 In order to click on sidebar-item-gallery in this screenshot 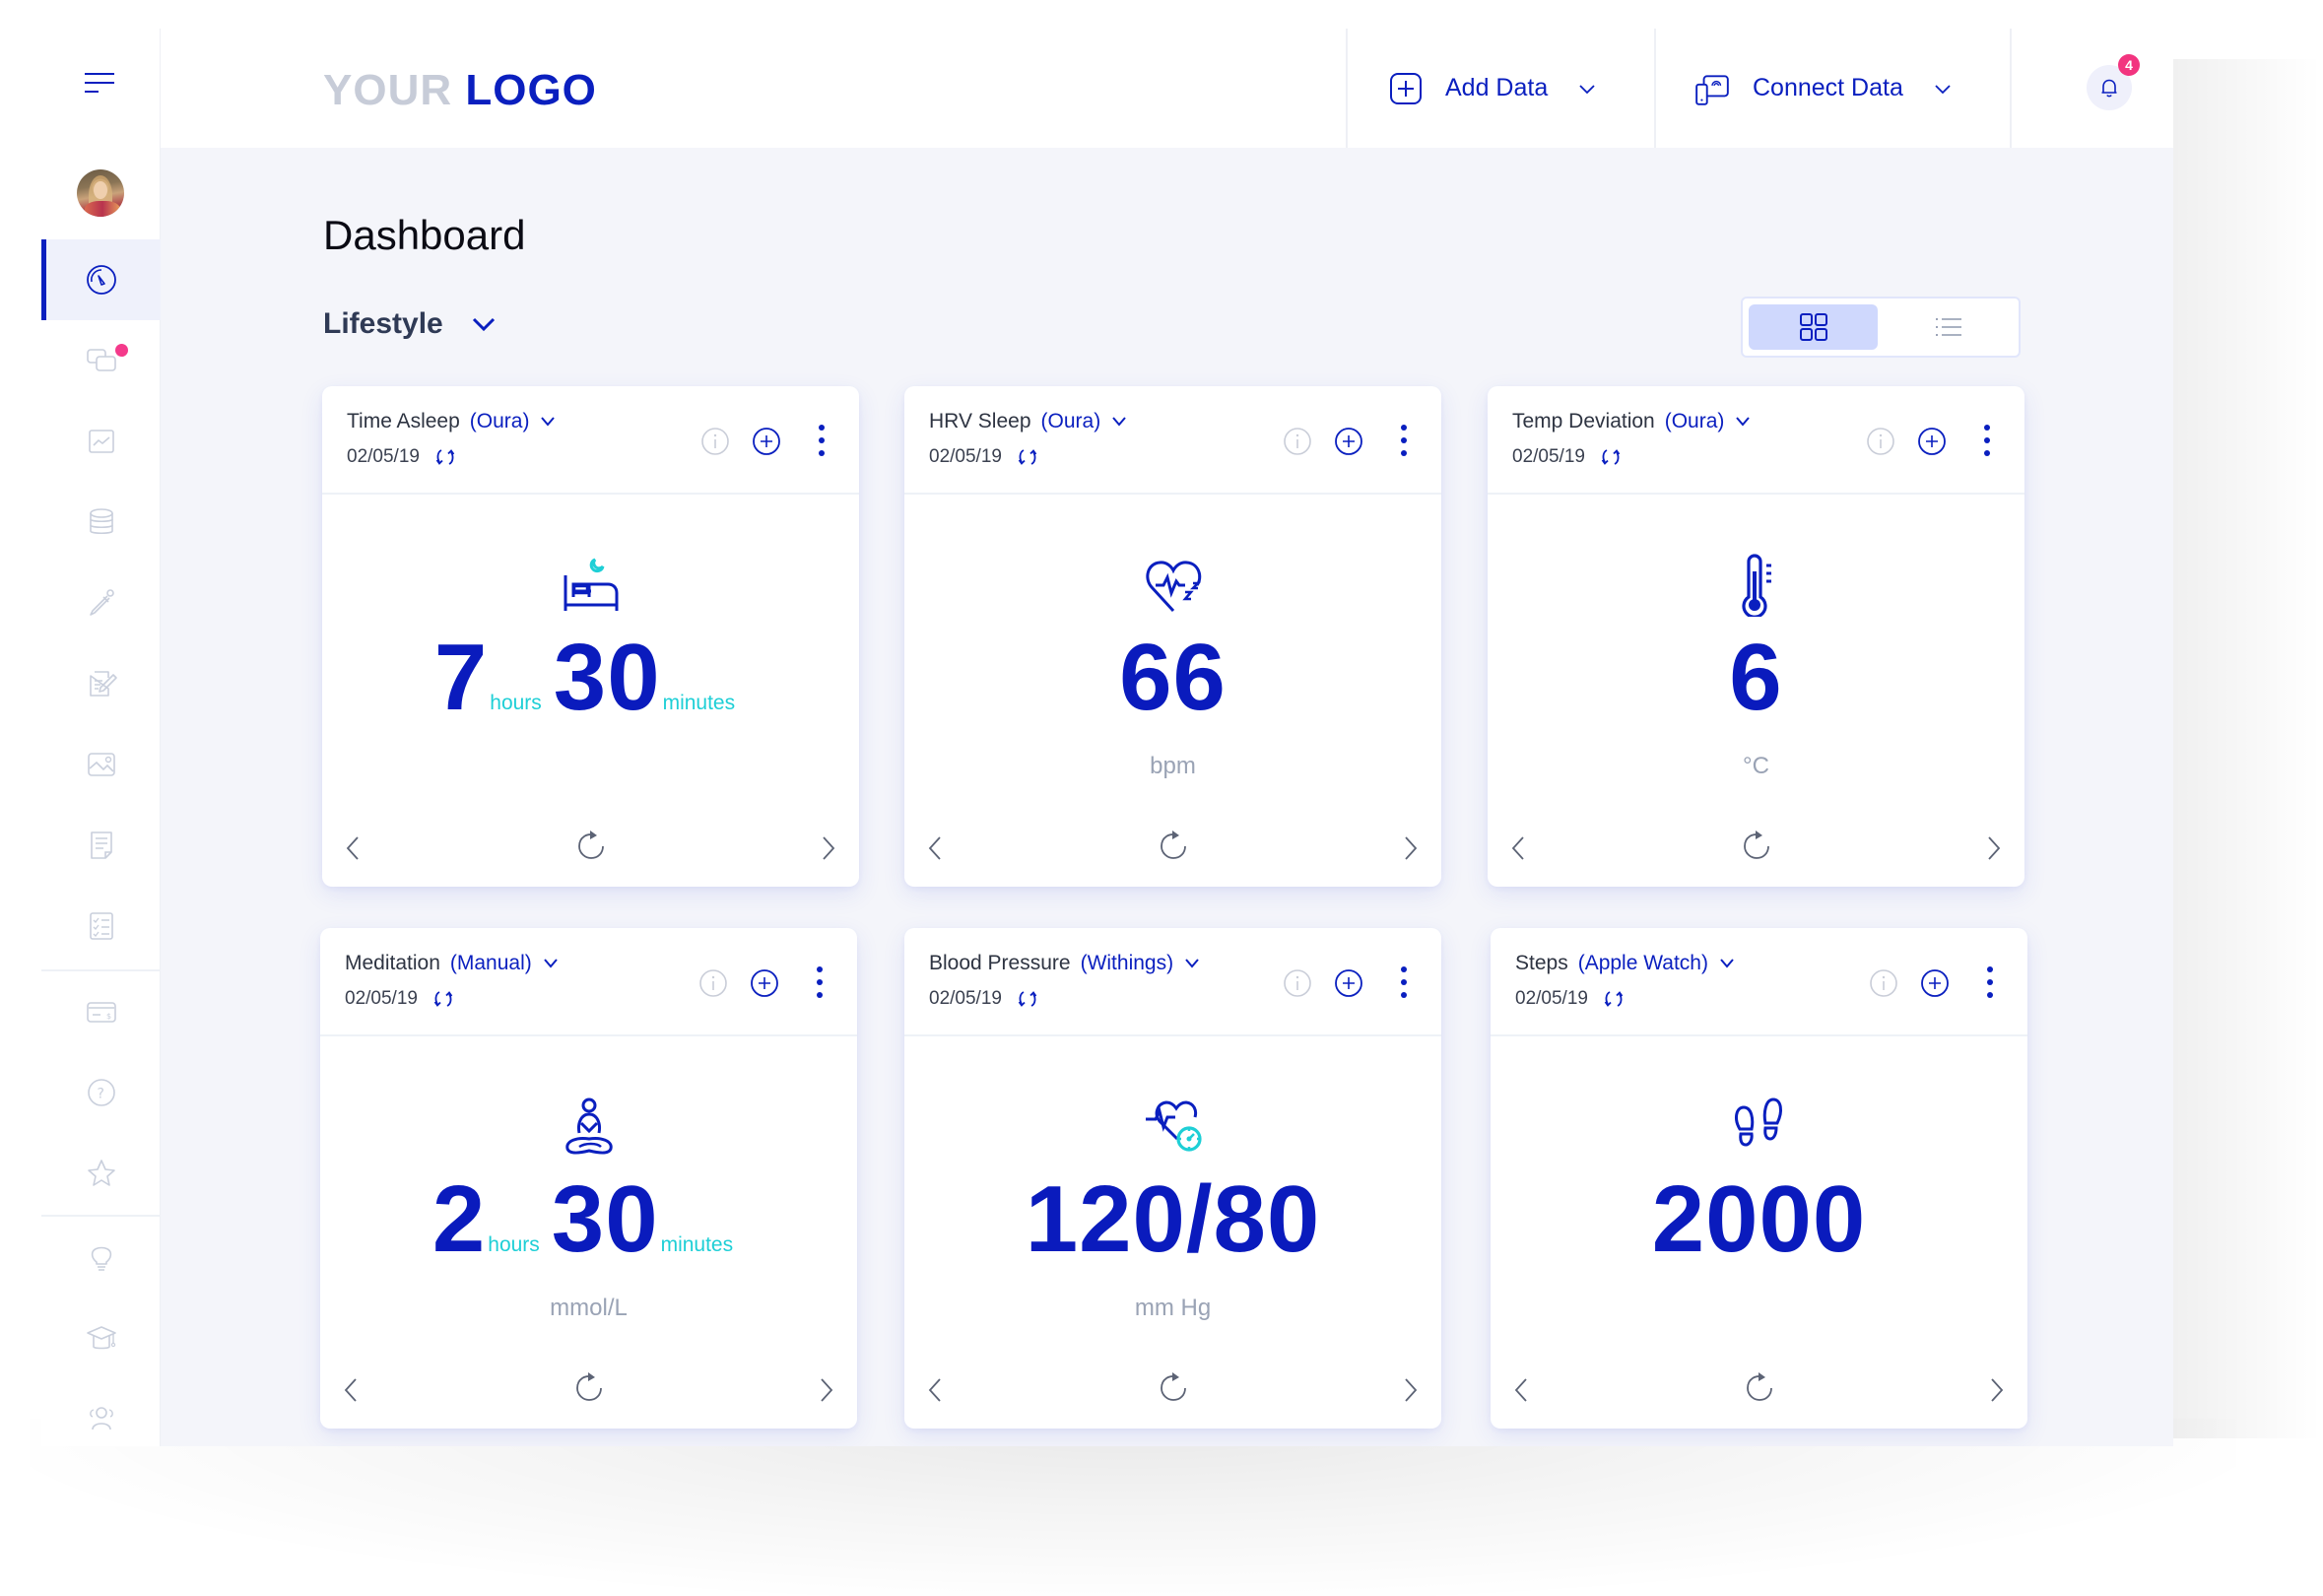, I will do `click(101, 764)`.